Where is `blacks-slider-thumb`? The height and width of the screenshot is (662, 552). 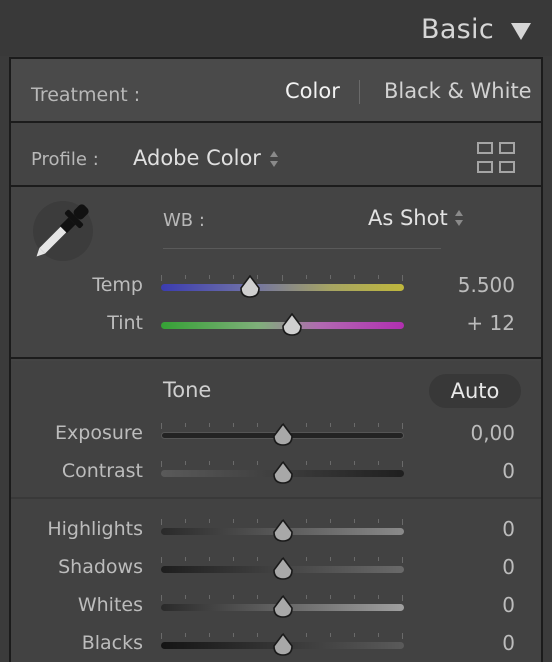
blacks-slider-thumb is located at coordinates (283, 645).